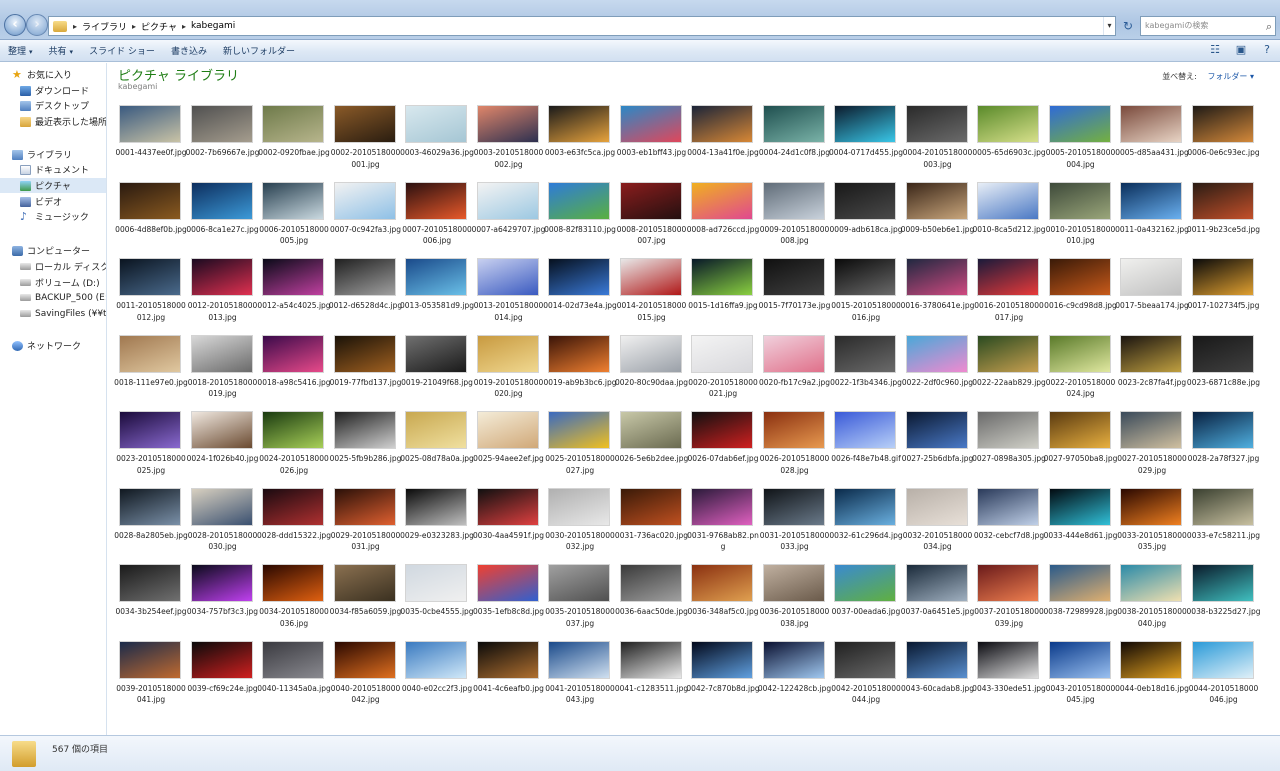  Describe the element at coordinates (1080, 448) in the screenshot. I see `file-item: 0027-97050ba8.jpg` at that location.